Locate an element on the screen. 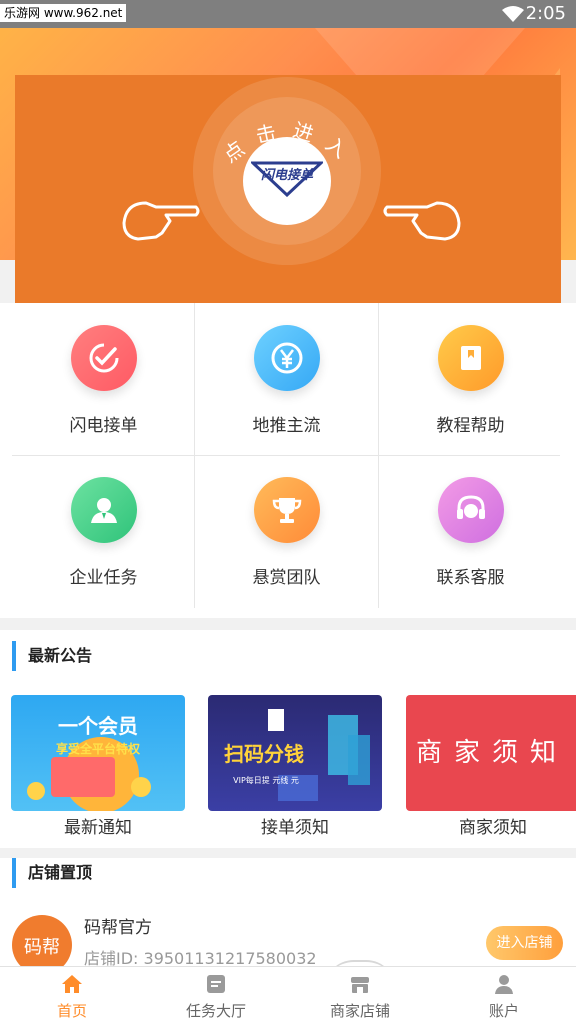 The image size is (576, 1024). grid-item-tutorial: 教程帮助 is located at coordinates (470, 378).